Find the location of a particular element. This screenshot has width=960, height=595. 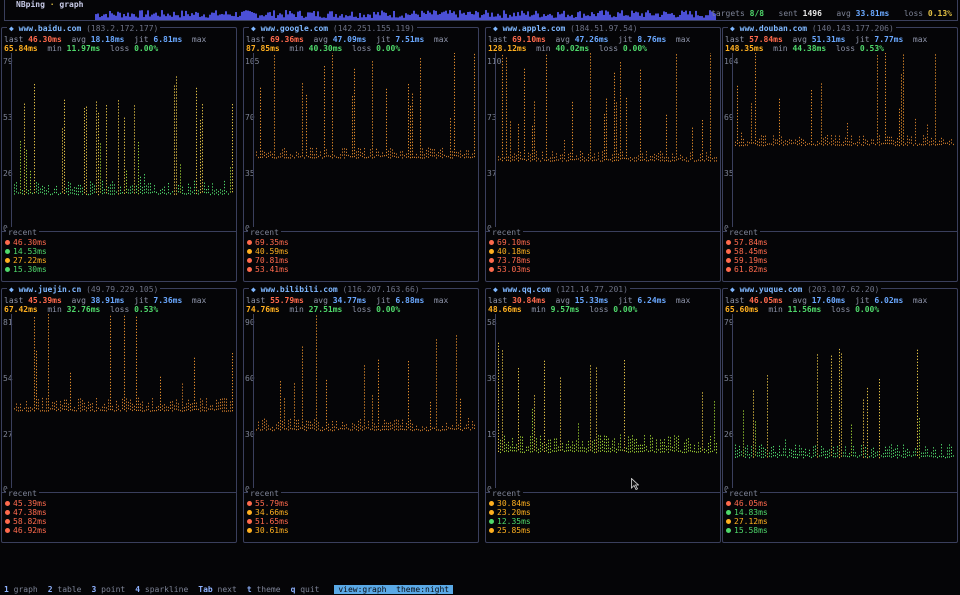

recent-item: 14.53ms is located at coordinates (26, 251).